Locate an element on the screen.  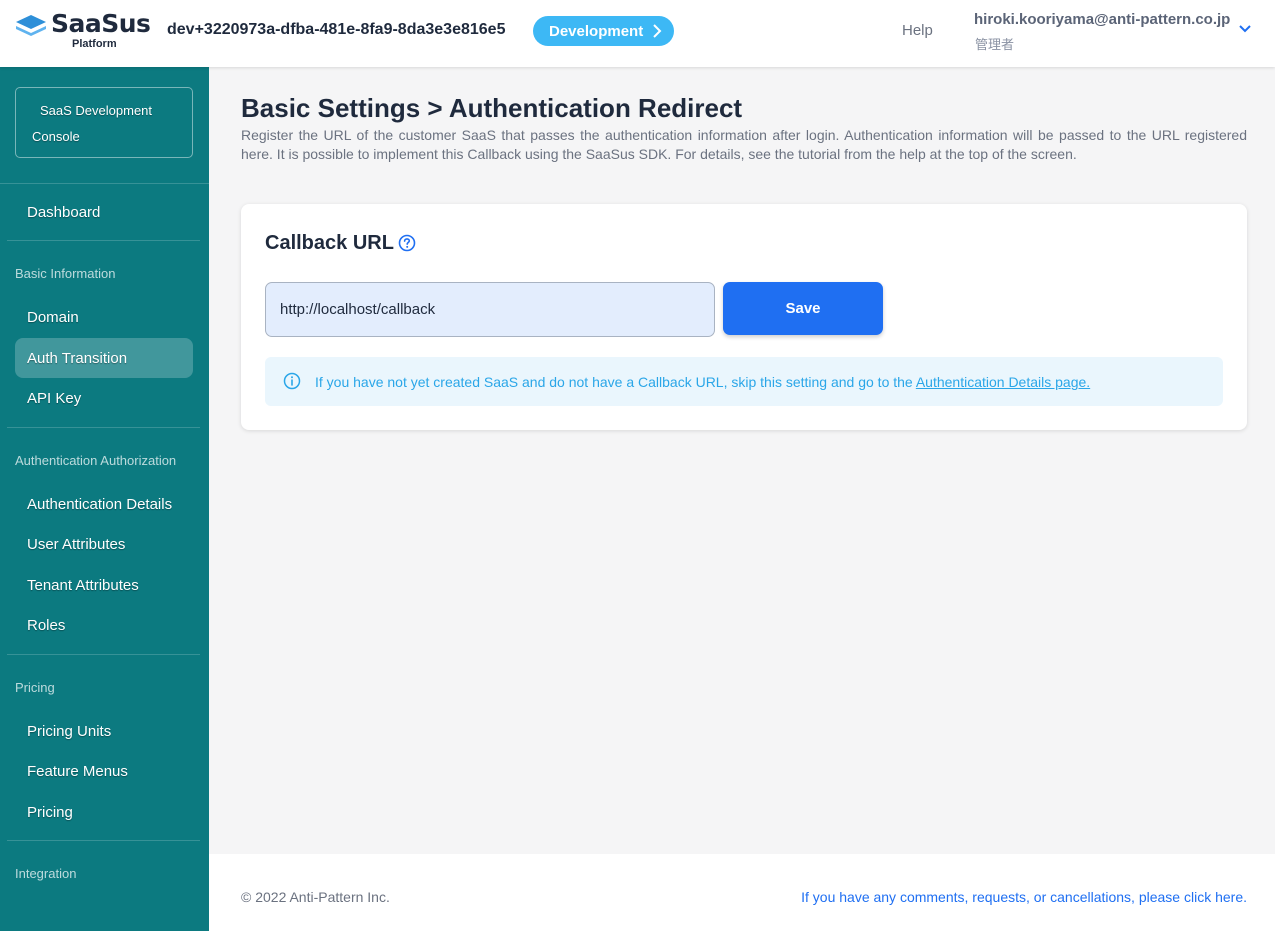
user-role: 管理者 is located at coordinates (995, 44).